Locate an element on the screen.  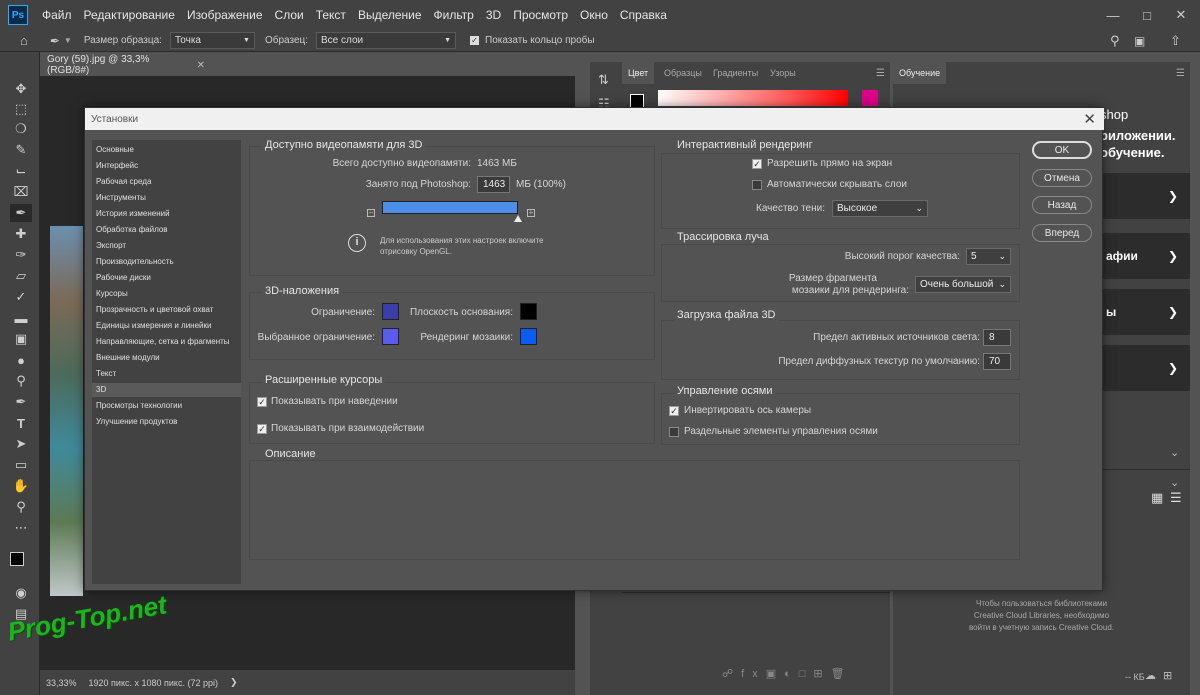
show-hover-checkbox: ✓ is located at coordinates (262, 402).